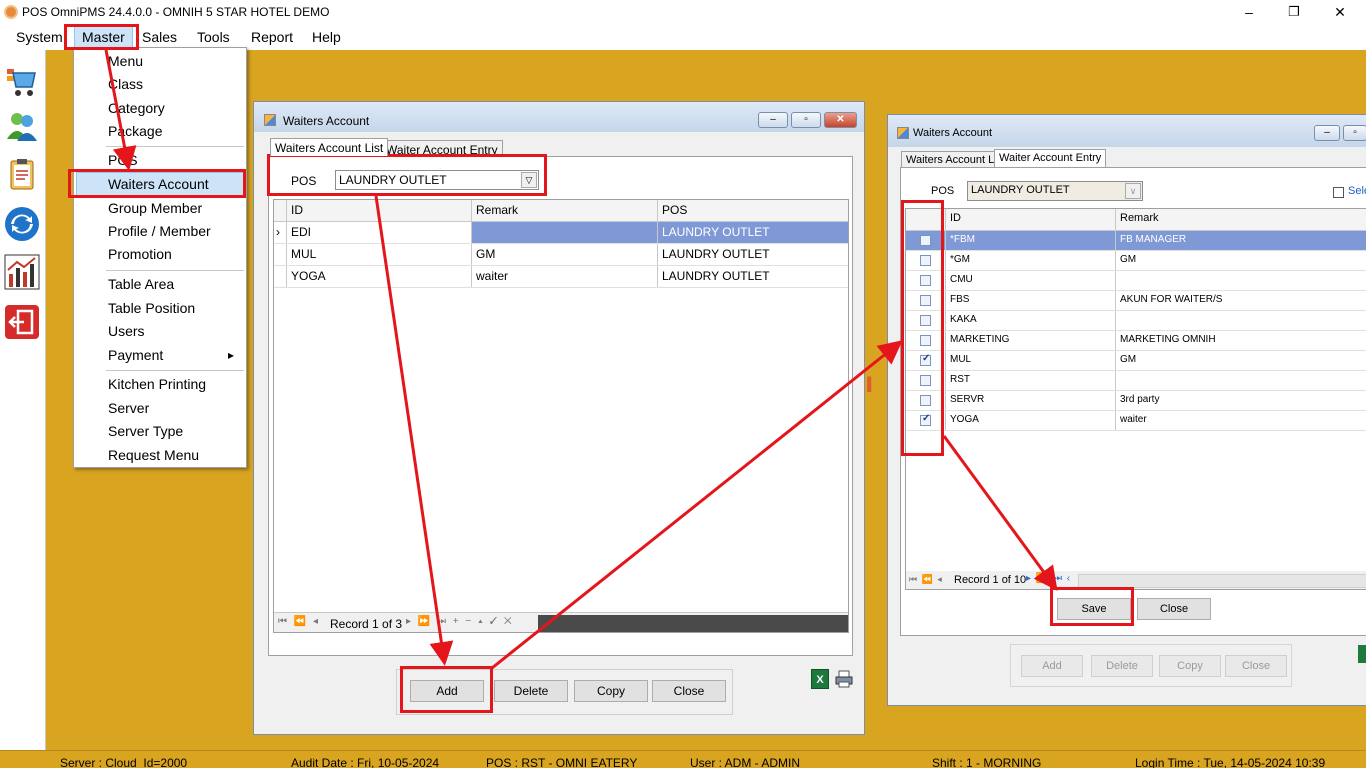  I want to click on dropdown-item-server: Server, so click(128, 408).